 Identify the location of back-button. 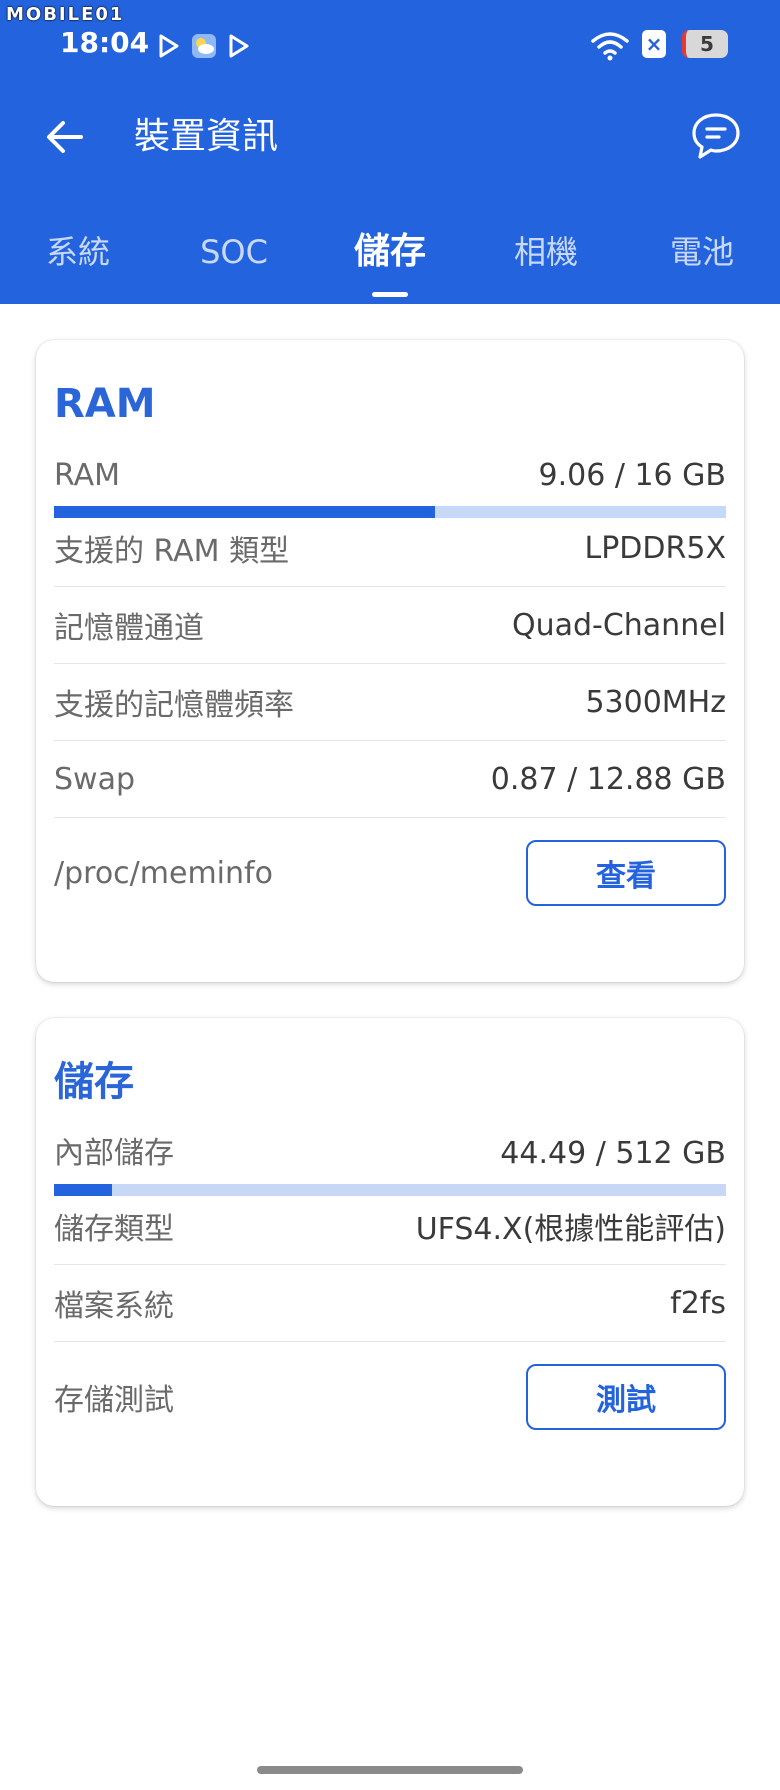
(65, 137).